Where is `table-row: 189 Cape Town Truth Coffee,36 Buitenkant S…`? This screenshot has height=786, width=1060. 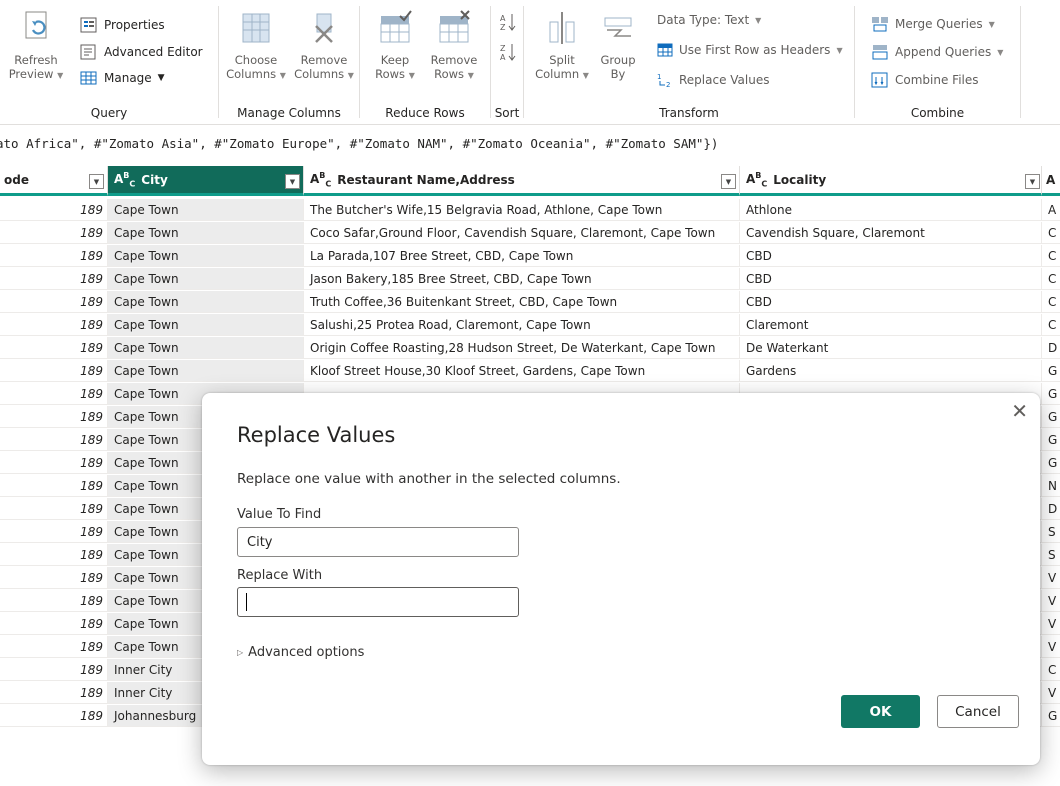
table-row: 189 Cape Town Truth Coffee,36 Buitenkant S… is located at coordinates (530, 302).